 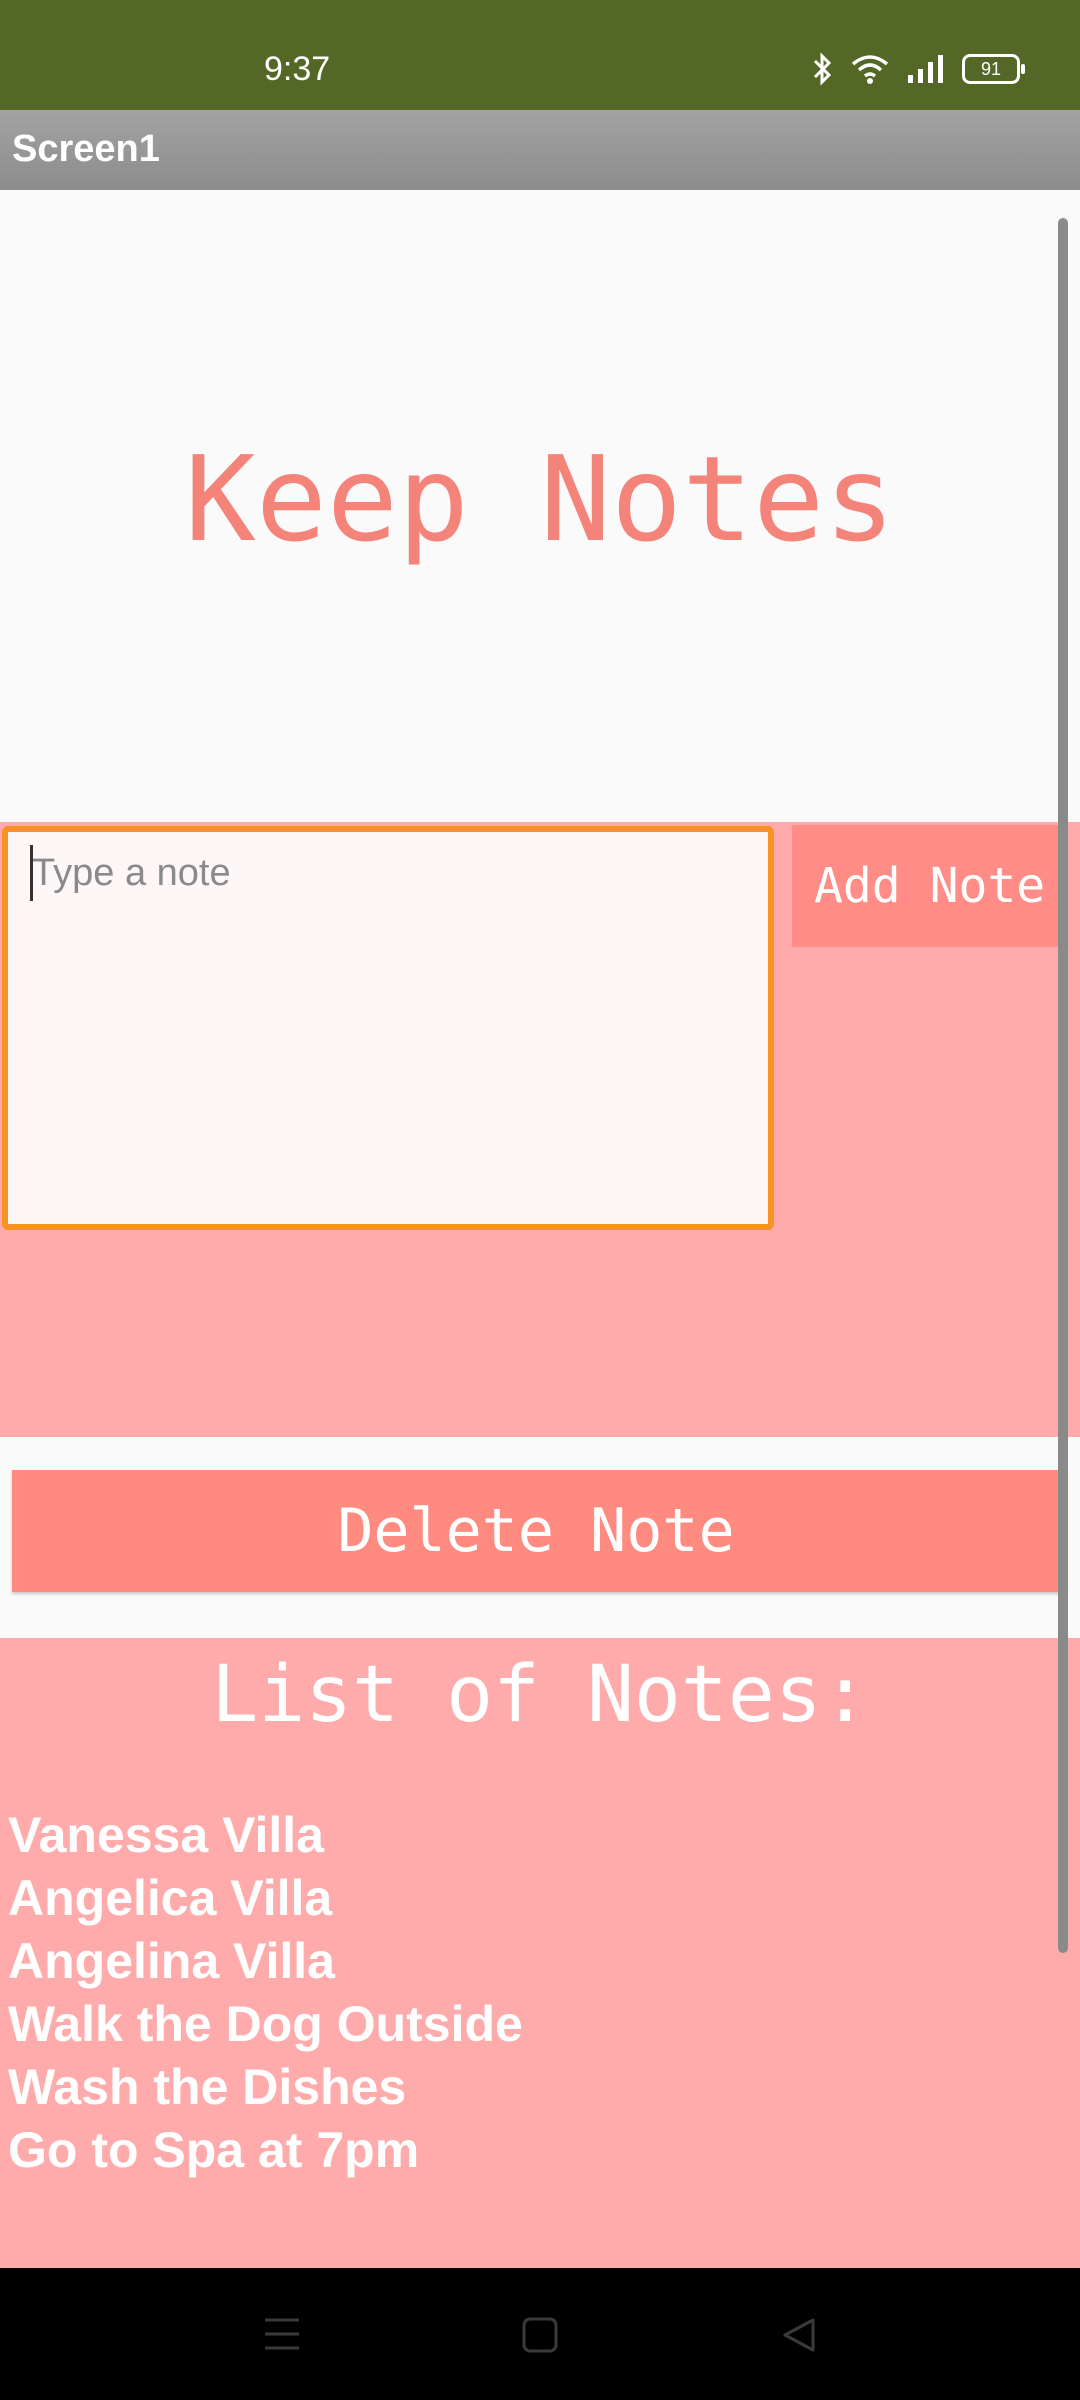 I want to click on wifi-icon, so click(x=870, y=69).